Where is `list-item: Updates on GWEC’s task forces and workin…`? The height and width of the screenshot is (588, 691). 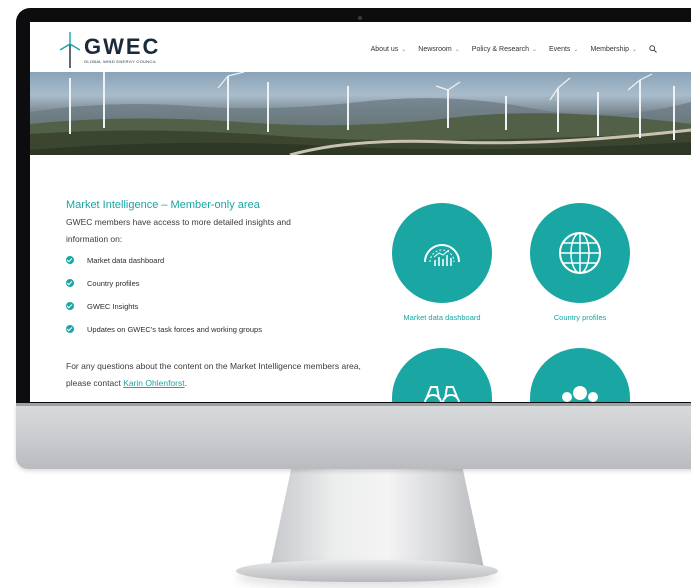 list-item: Updates on GWEC’s task forces and workin… is located at coordinates (164, 336).